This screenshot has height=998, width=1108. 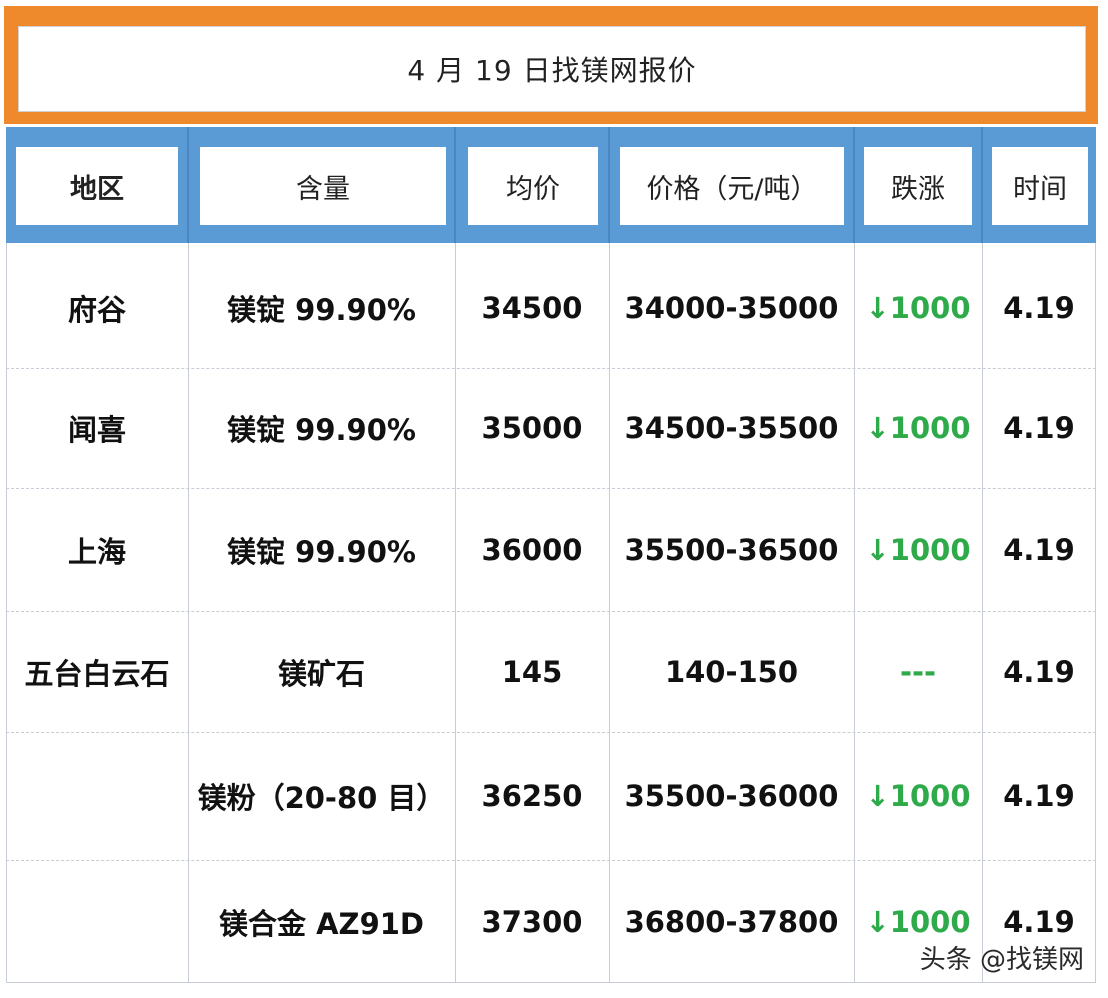 I want to click on watermark: 头条 @找镁网, so click(x=1001, y=960).